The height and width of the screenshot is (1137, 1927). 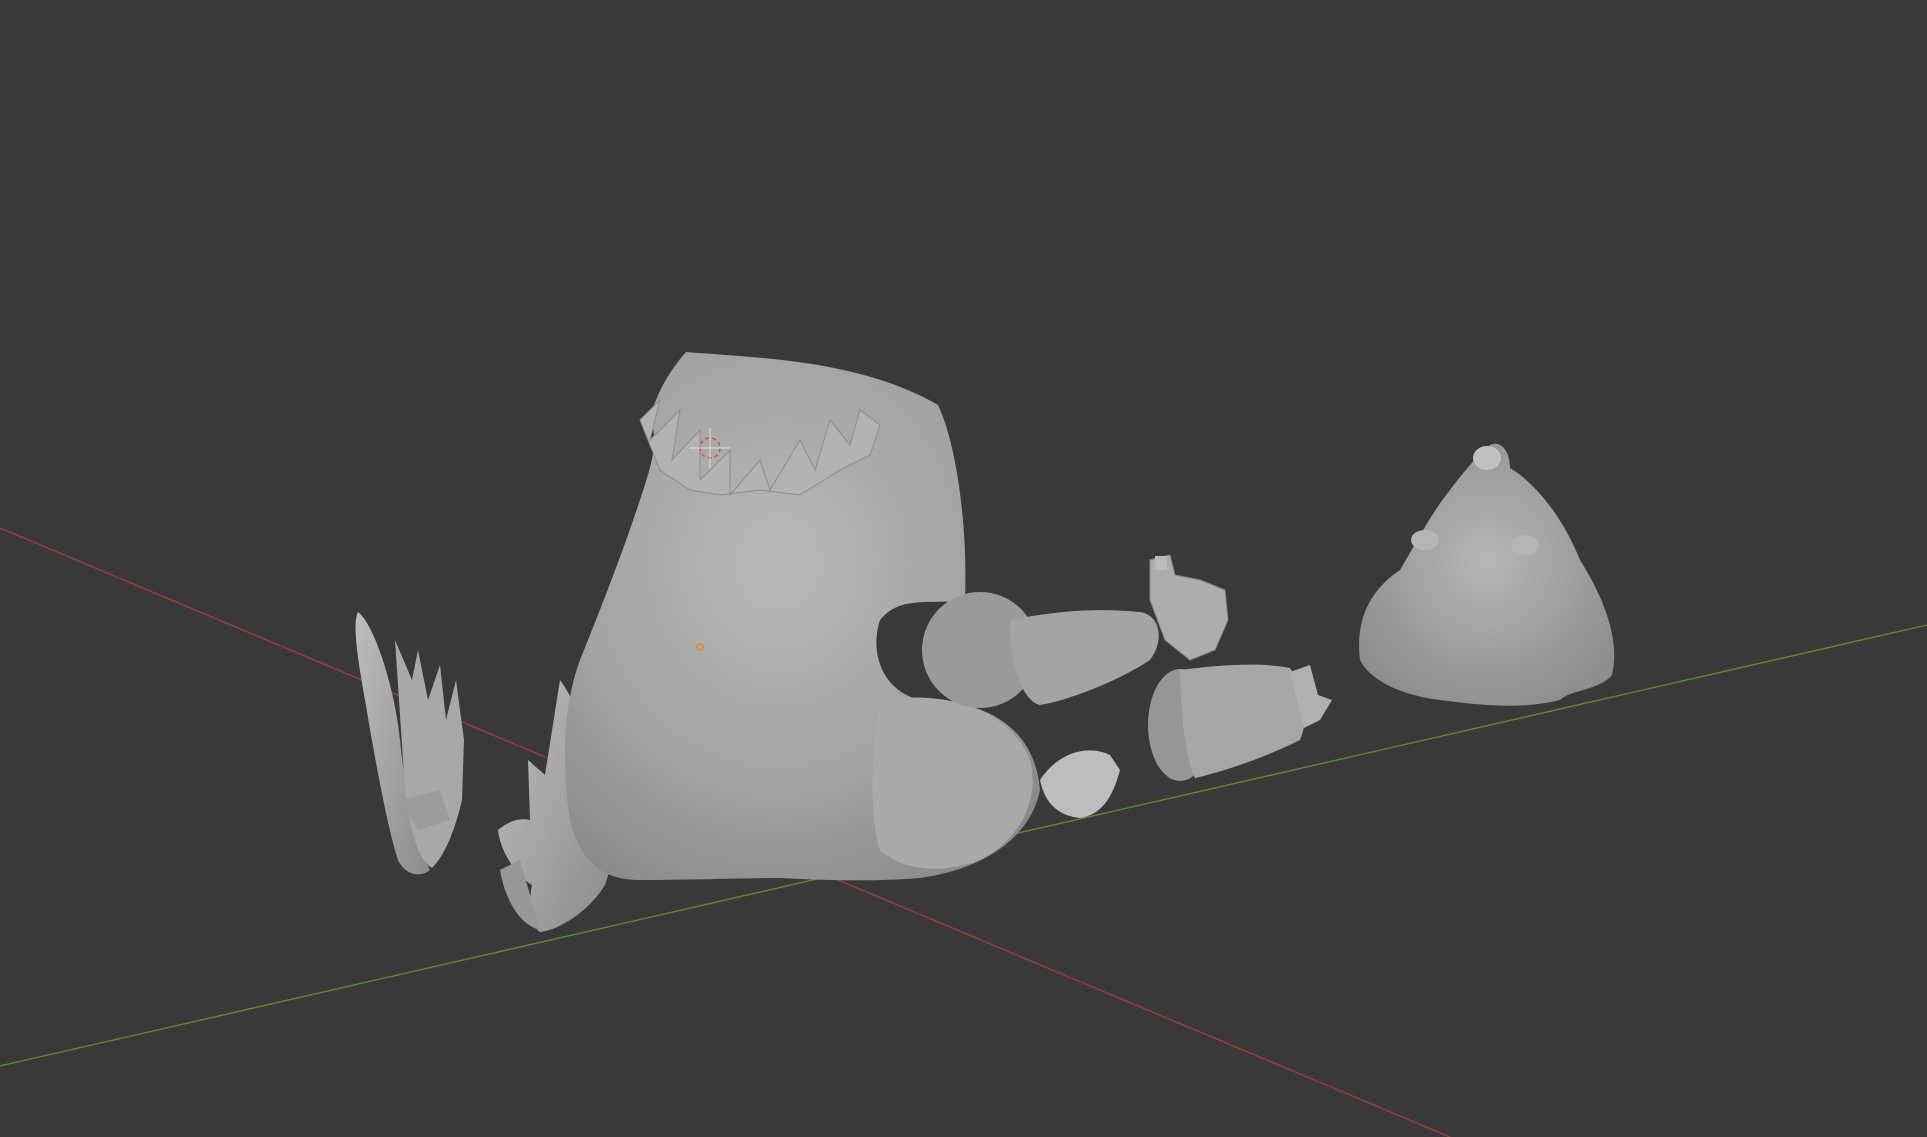 What do you see at coordinates (1240, 722) in the screenshot?
I see `mesh-arm-lower` at bounding box center [1240, 722].